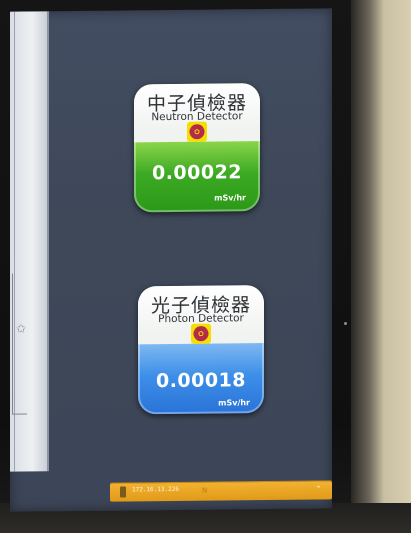 The width and height of the screenshot is (411, 533). I want to click on side-panel-bracket, so click(19, 344).